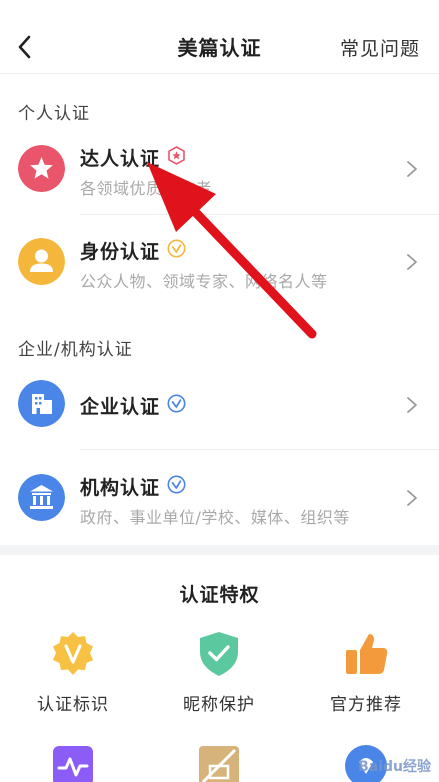  I want to click on cert-desc: 各领域优质创作者, so click(146, 188).